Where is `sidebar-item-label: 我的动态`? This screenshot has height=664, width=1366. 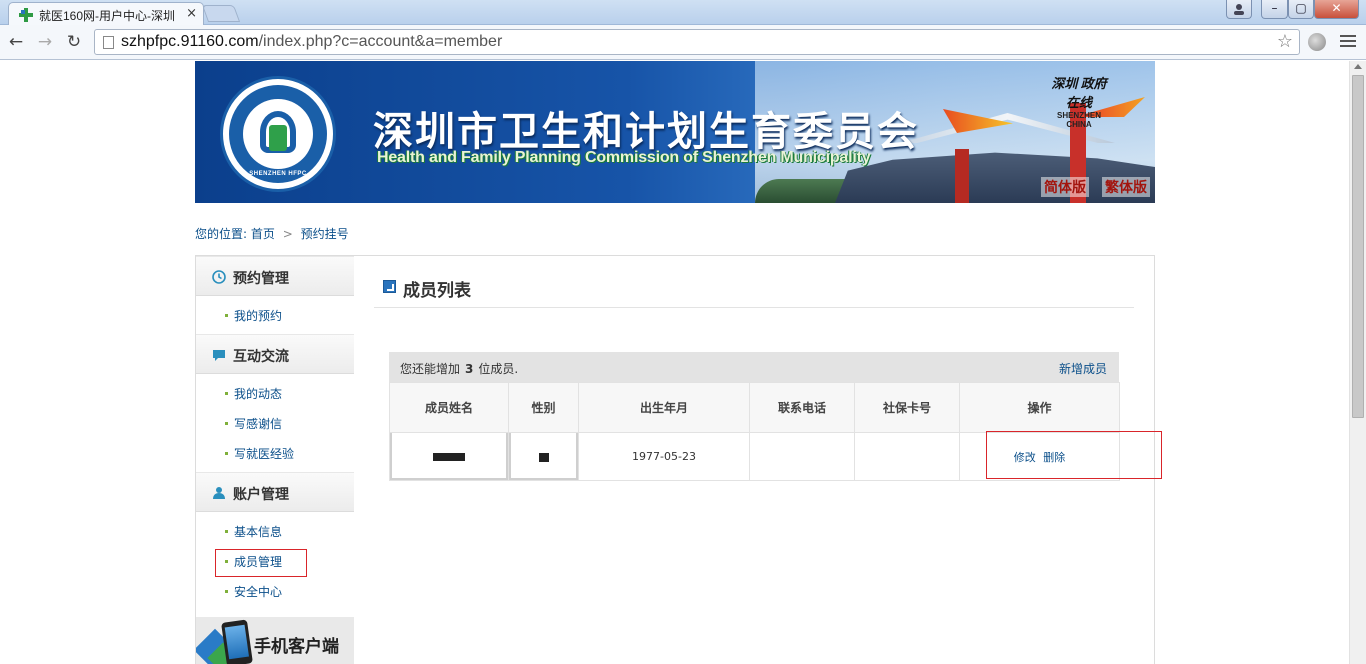
sidebar-item-label: 我的动态 is located at coordinates (258, 393).